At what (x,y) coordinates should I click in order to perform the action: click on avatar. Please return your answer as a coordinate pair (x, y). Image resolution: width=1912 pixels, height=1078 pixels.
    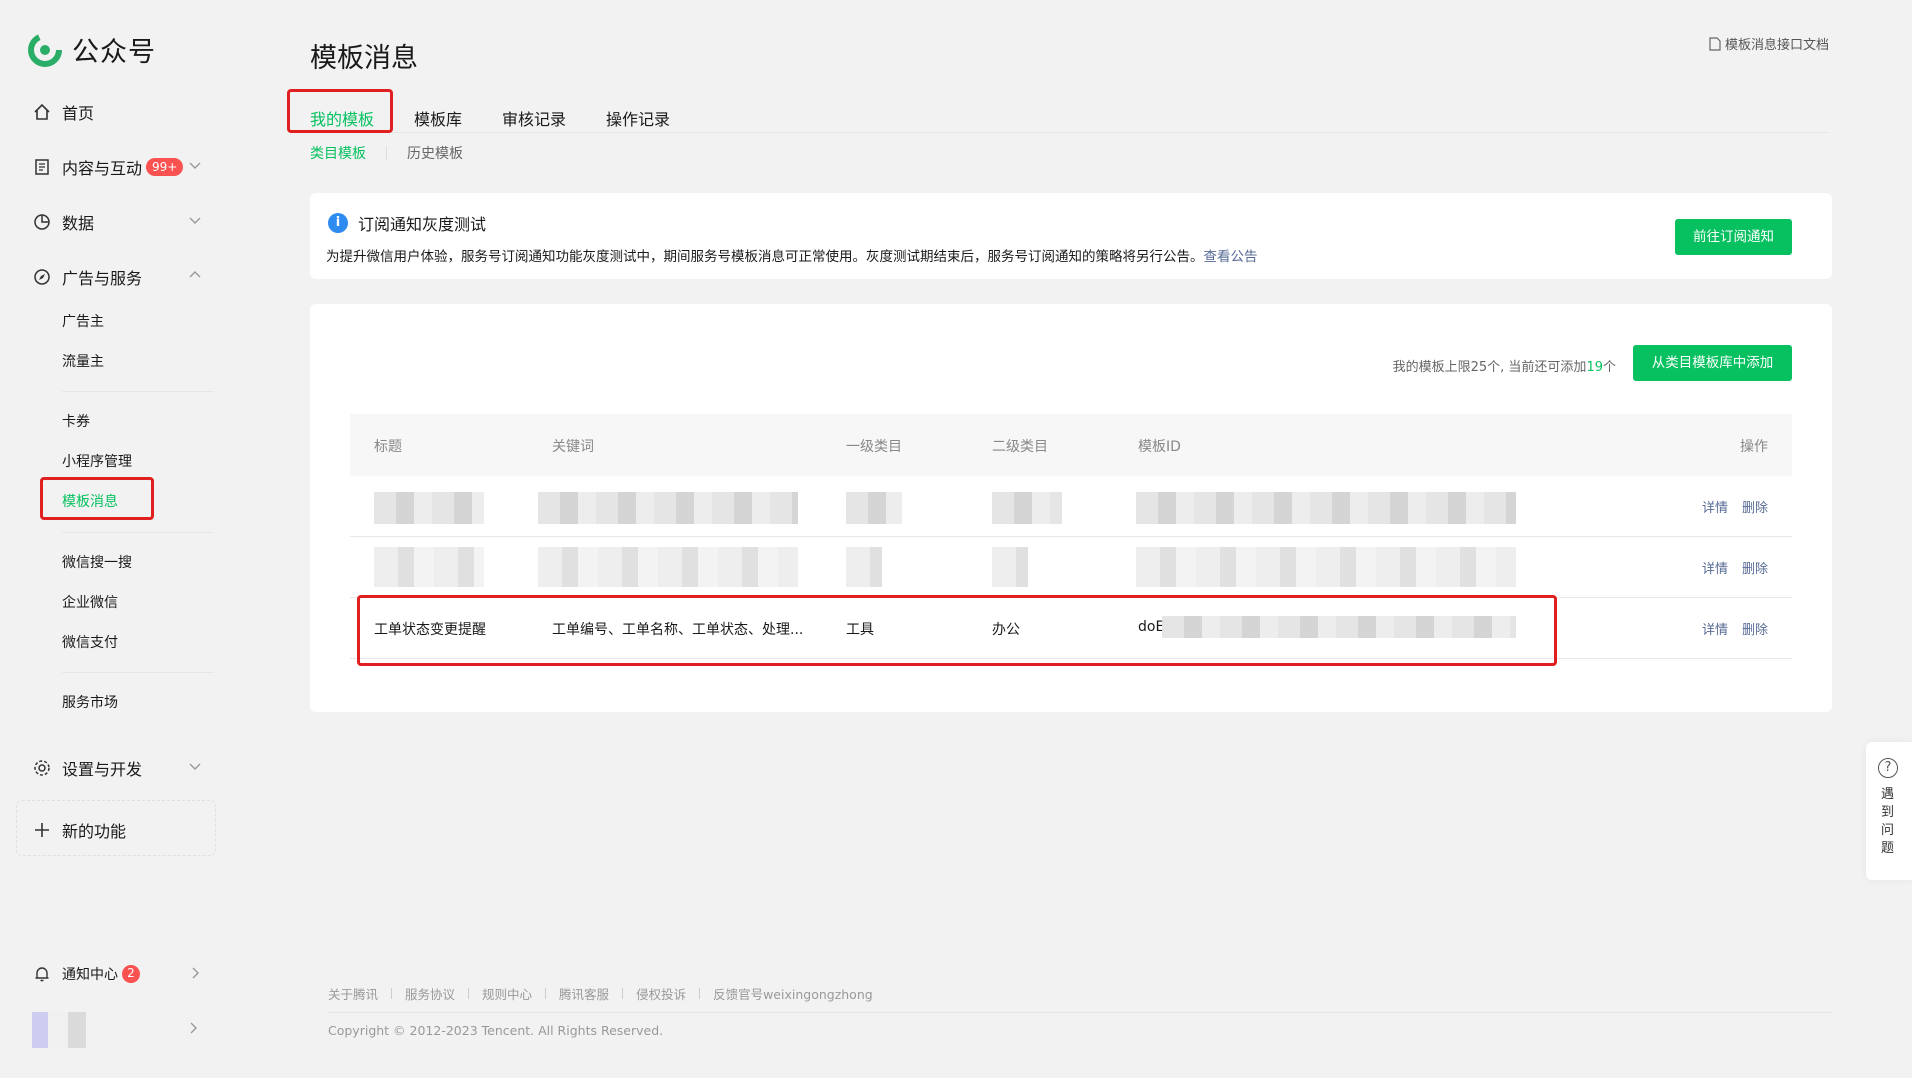
    Looking at the image, I should click on (68, 1030).